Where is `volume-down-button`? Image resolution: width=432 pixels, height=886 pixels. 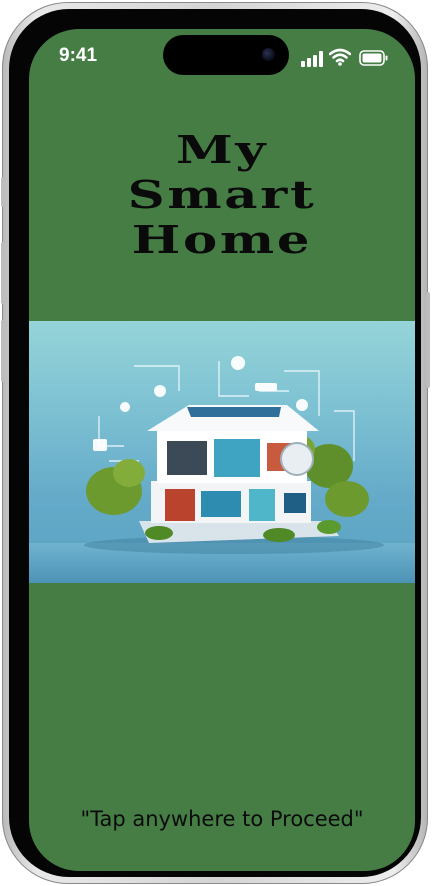 volume-down-button is located at coordinates (3, 351).